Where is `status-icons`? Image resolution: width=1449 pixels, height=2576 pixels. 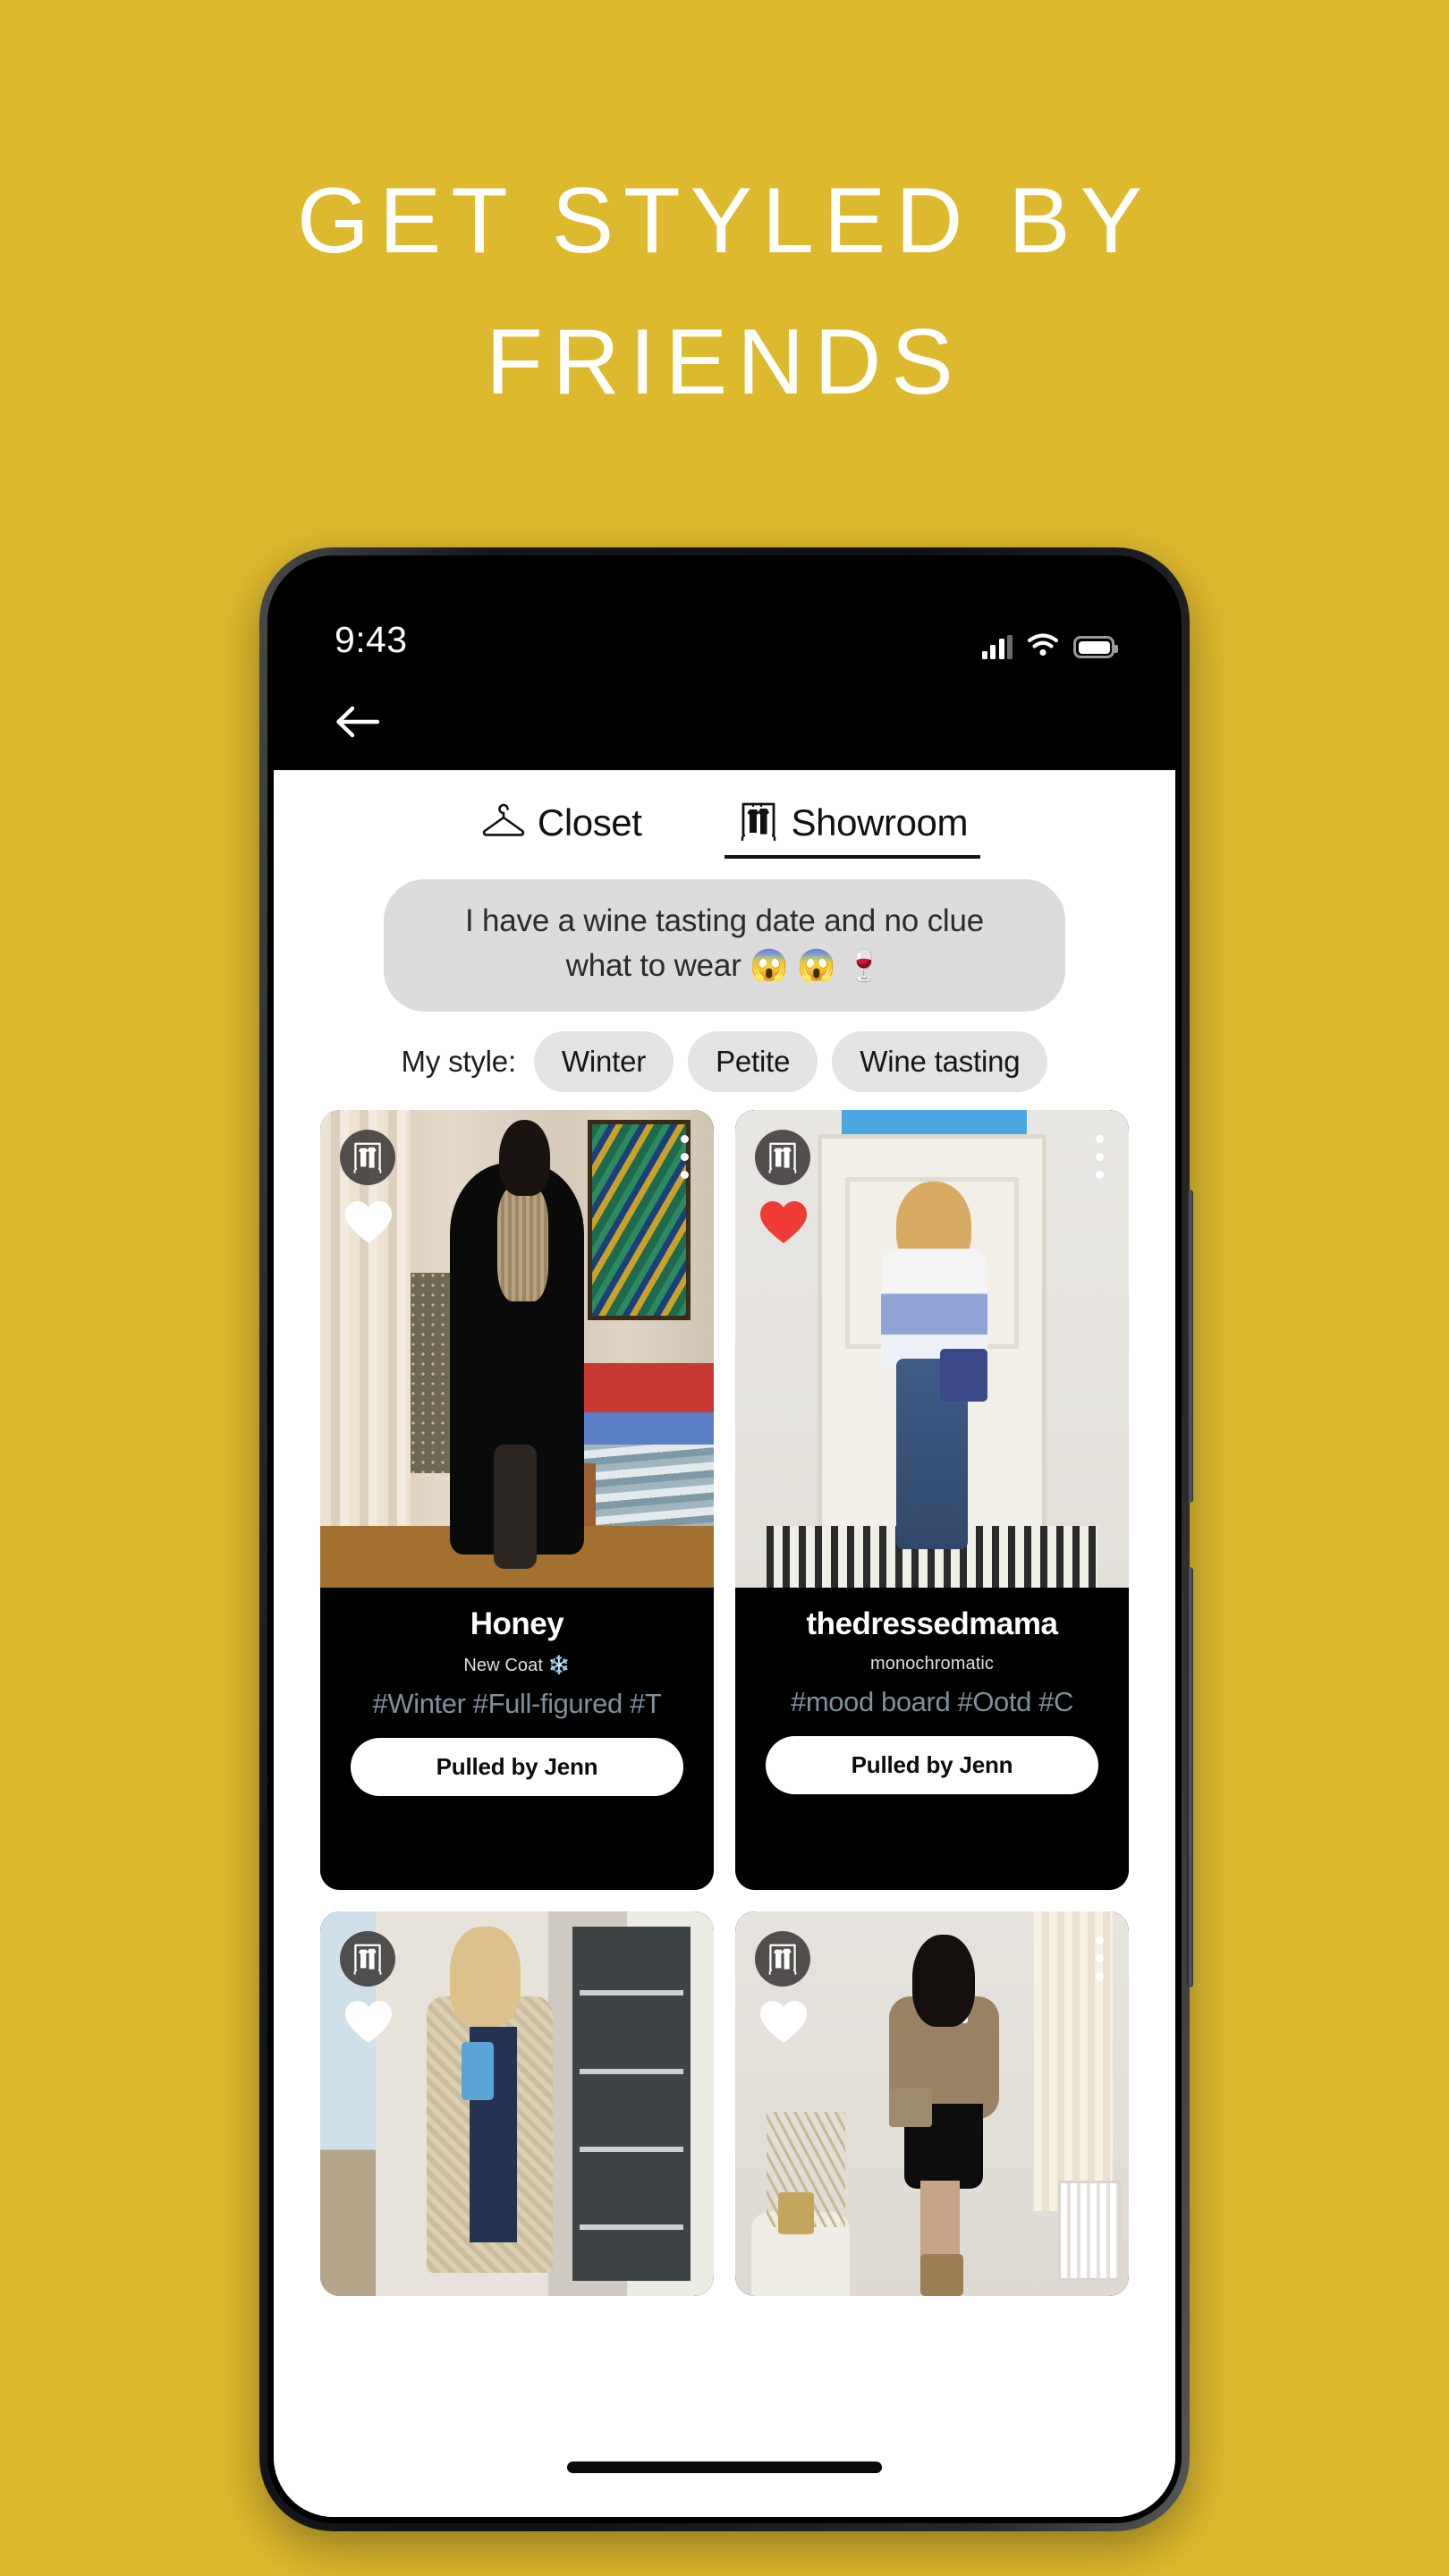 status-icons is located at coordinates (1049, 647).